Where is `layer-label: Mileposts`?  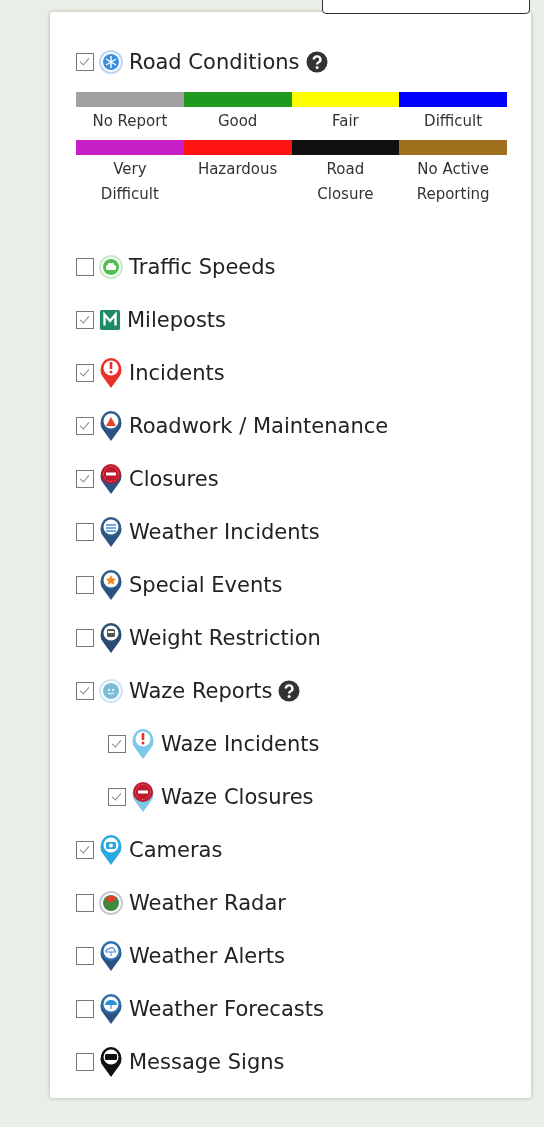 layer-label: Mileposts is located at coordinates (176, 319).